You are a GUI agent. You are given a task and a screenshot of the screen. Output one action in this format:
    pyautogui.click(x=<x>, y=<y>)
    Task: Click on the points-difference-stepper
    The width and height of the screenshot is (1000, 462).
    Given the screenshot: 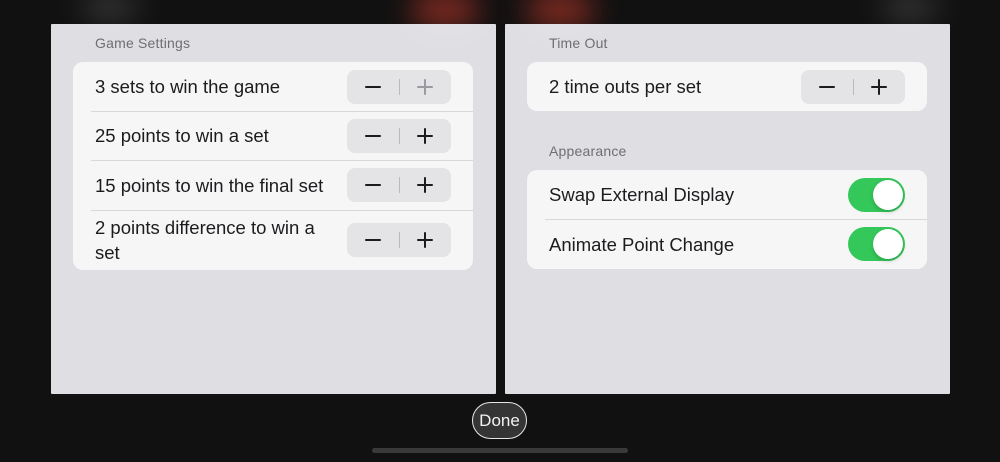 What is the action you would take?
    pyautogui.click(x=399, y=240)
    